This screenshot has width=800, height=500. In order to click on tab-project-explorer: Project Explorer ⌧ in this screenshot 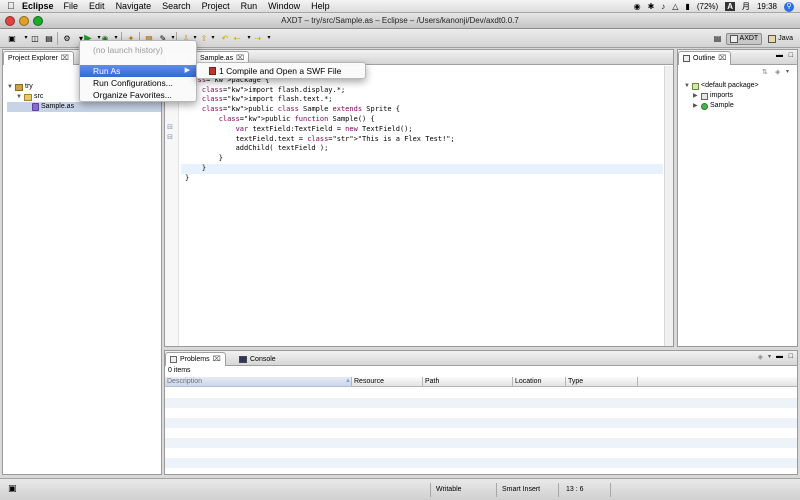, I will do `click(38, 58)`.